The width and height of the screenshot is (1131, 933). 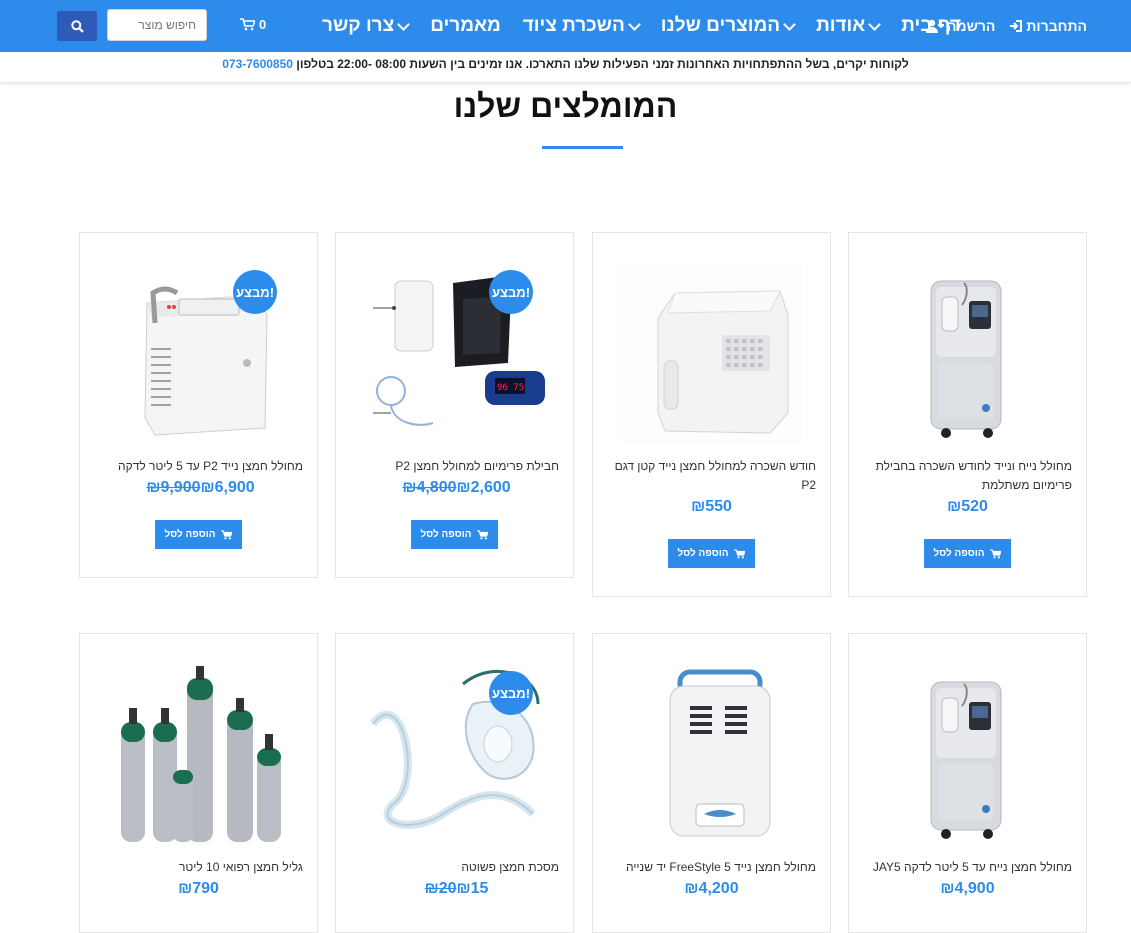 I want to click on product-card: מבצע! מסכת חמצן פשוטה ₪20₪15, so click(x=454, y=783).